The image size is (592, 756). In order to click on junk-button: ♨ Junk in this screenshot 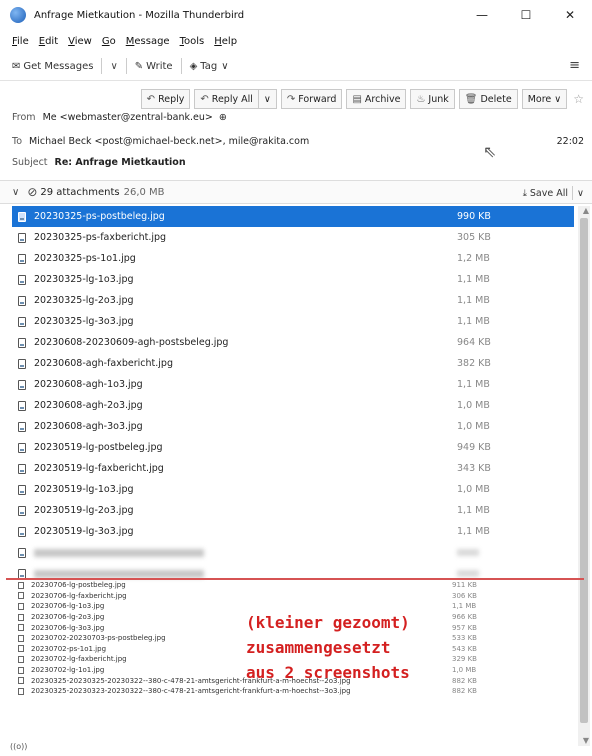, I will do `click(432, 99)`.